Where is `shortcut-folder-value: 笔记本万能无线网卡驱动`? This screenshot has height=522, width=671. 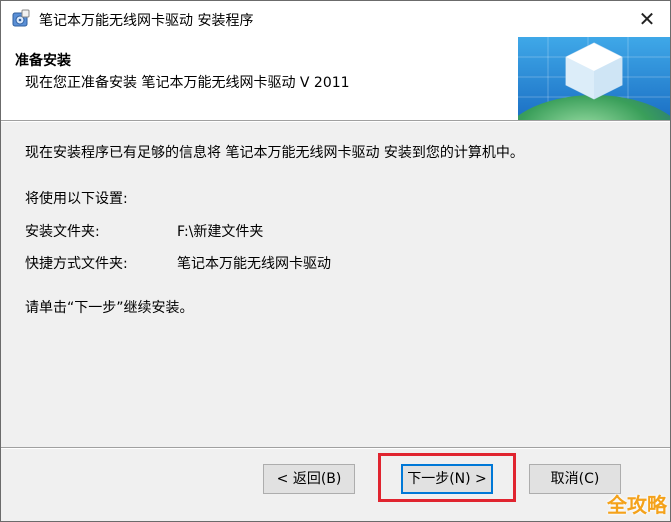
shortcut-folder-value: 笔记本万能无线网卡驱动 is located at coordinates (254, 264).